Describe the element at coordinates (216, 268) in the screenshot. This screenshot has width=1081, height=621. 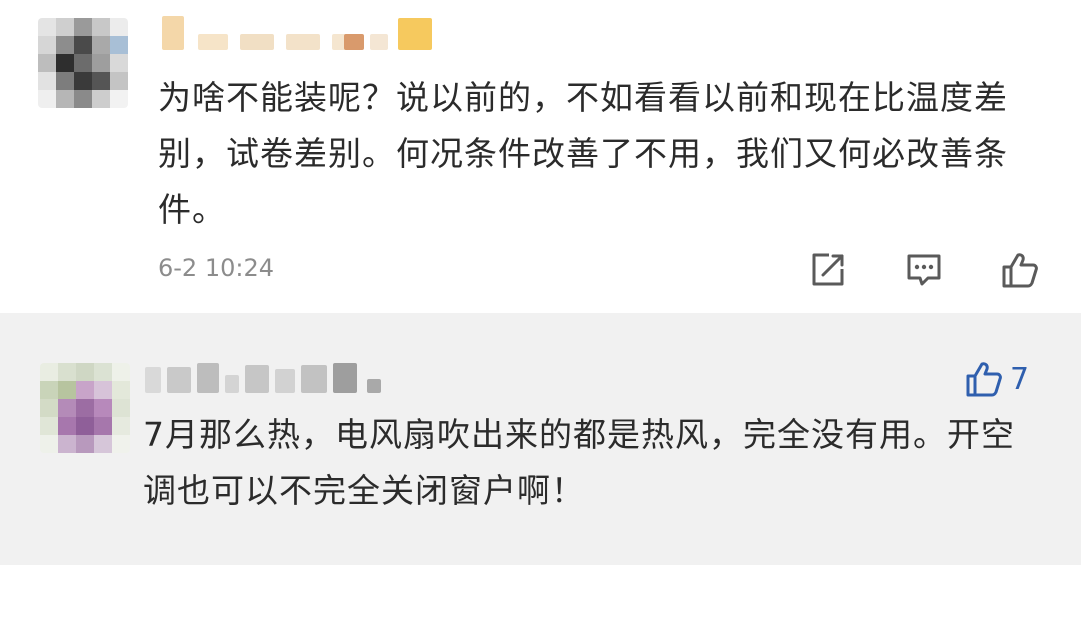
I see `timestamp: 6-2 10:24` at that location.